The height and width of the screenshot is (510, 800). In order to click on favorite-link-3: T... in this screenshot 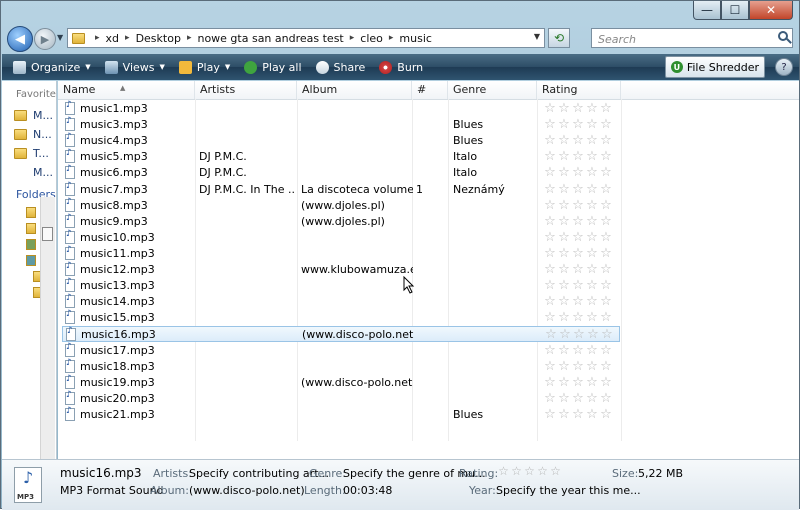, I will do `click(31, 153)`.